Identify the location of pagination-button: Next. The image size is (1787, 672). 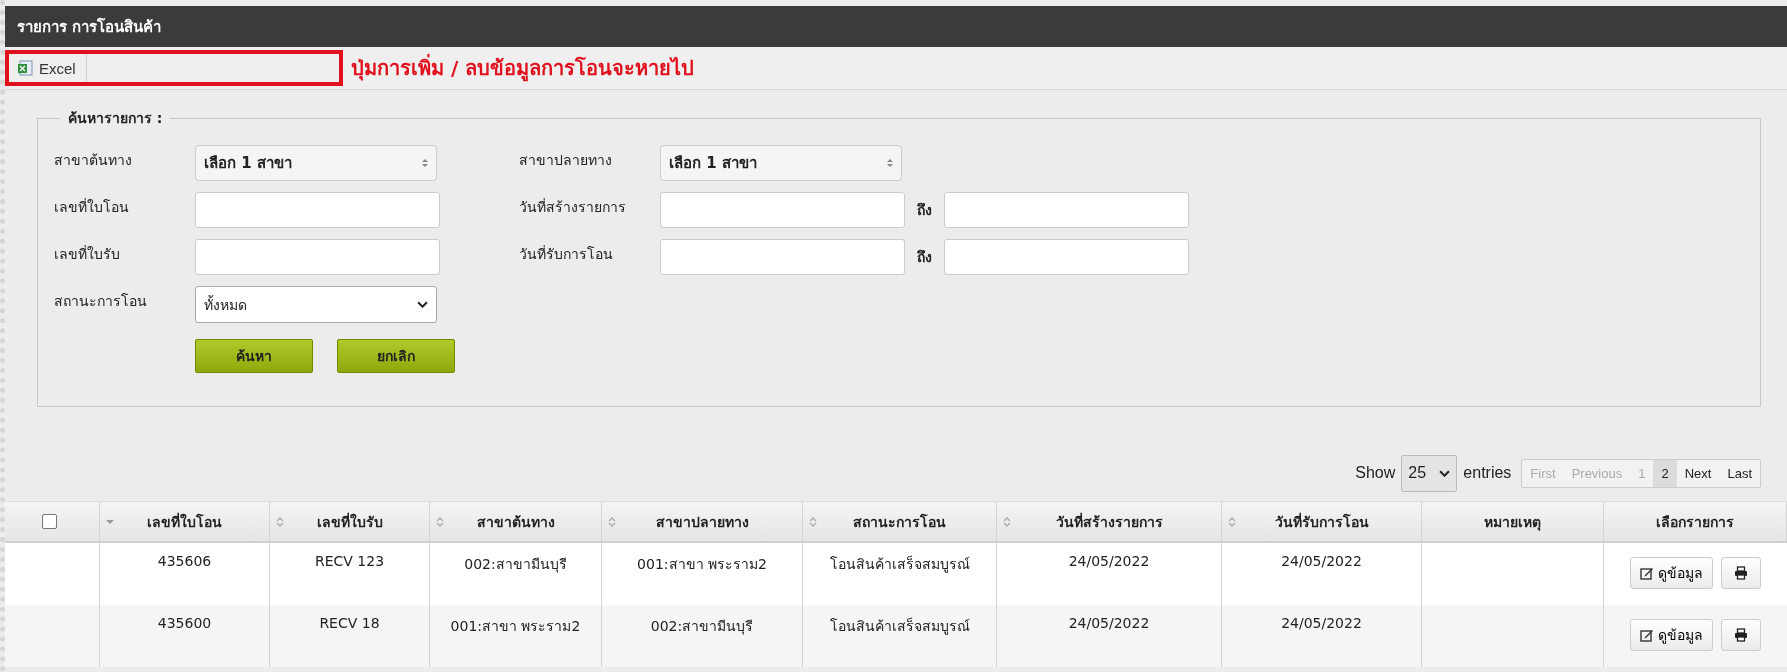
(1698, 473).